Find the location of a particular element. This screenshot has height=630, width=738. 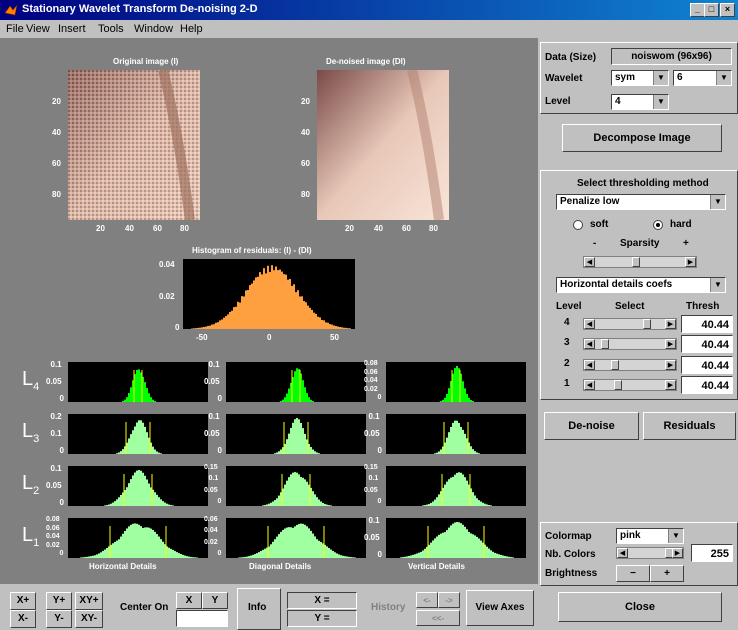

wavelet-order-select: 6 ▼ is located at coordinates (702, 78).